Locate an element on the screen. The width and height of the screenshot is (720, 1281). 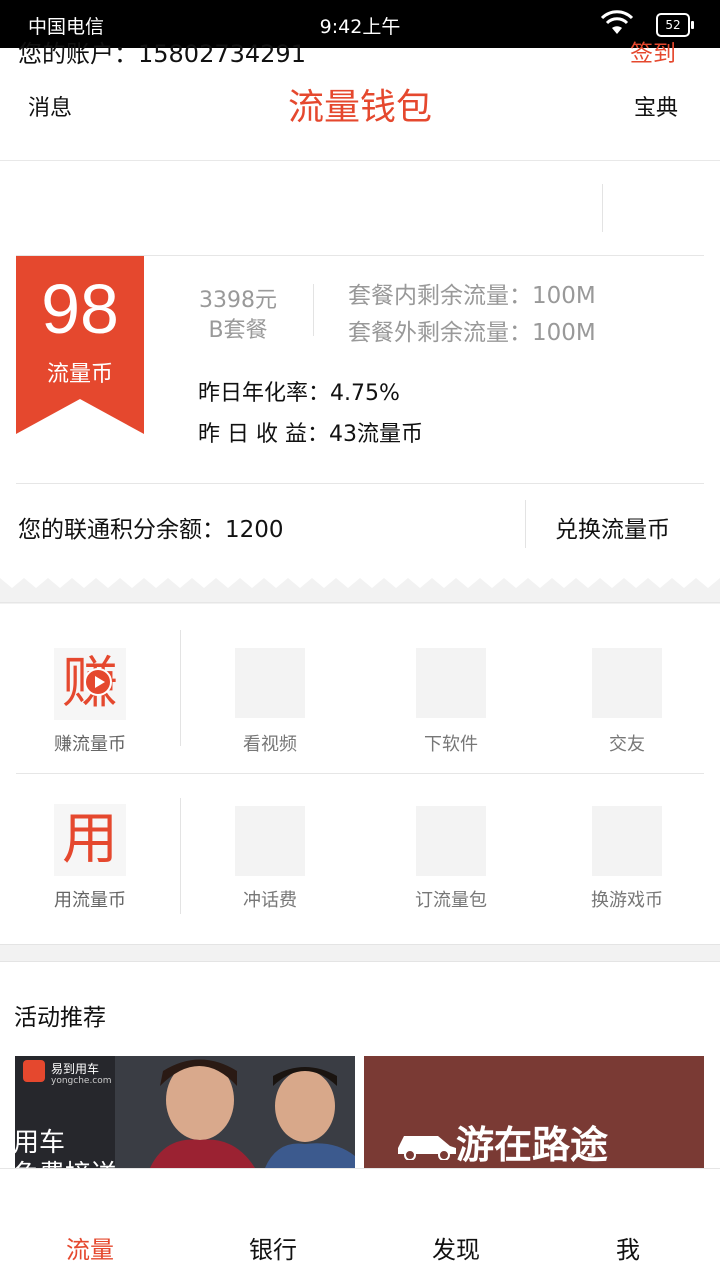
download-app-label: 下软件 is located at coordinates (451, 743).